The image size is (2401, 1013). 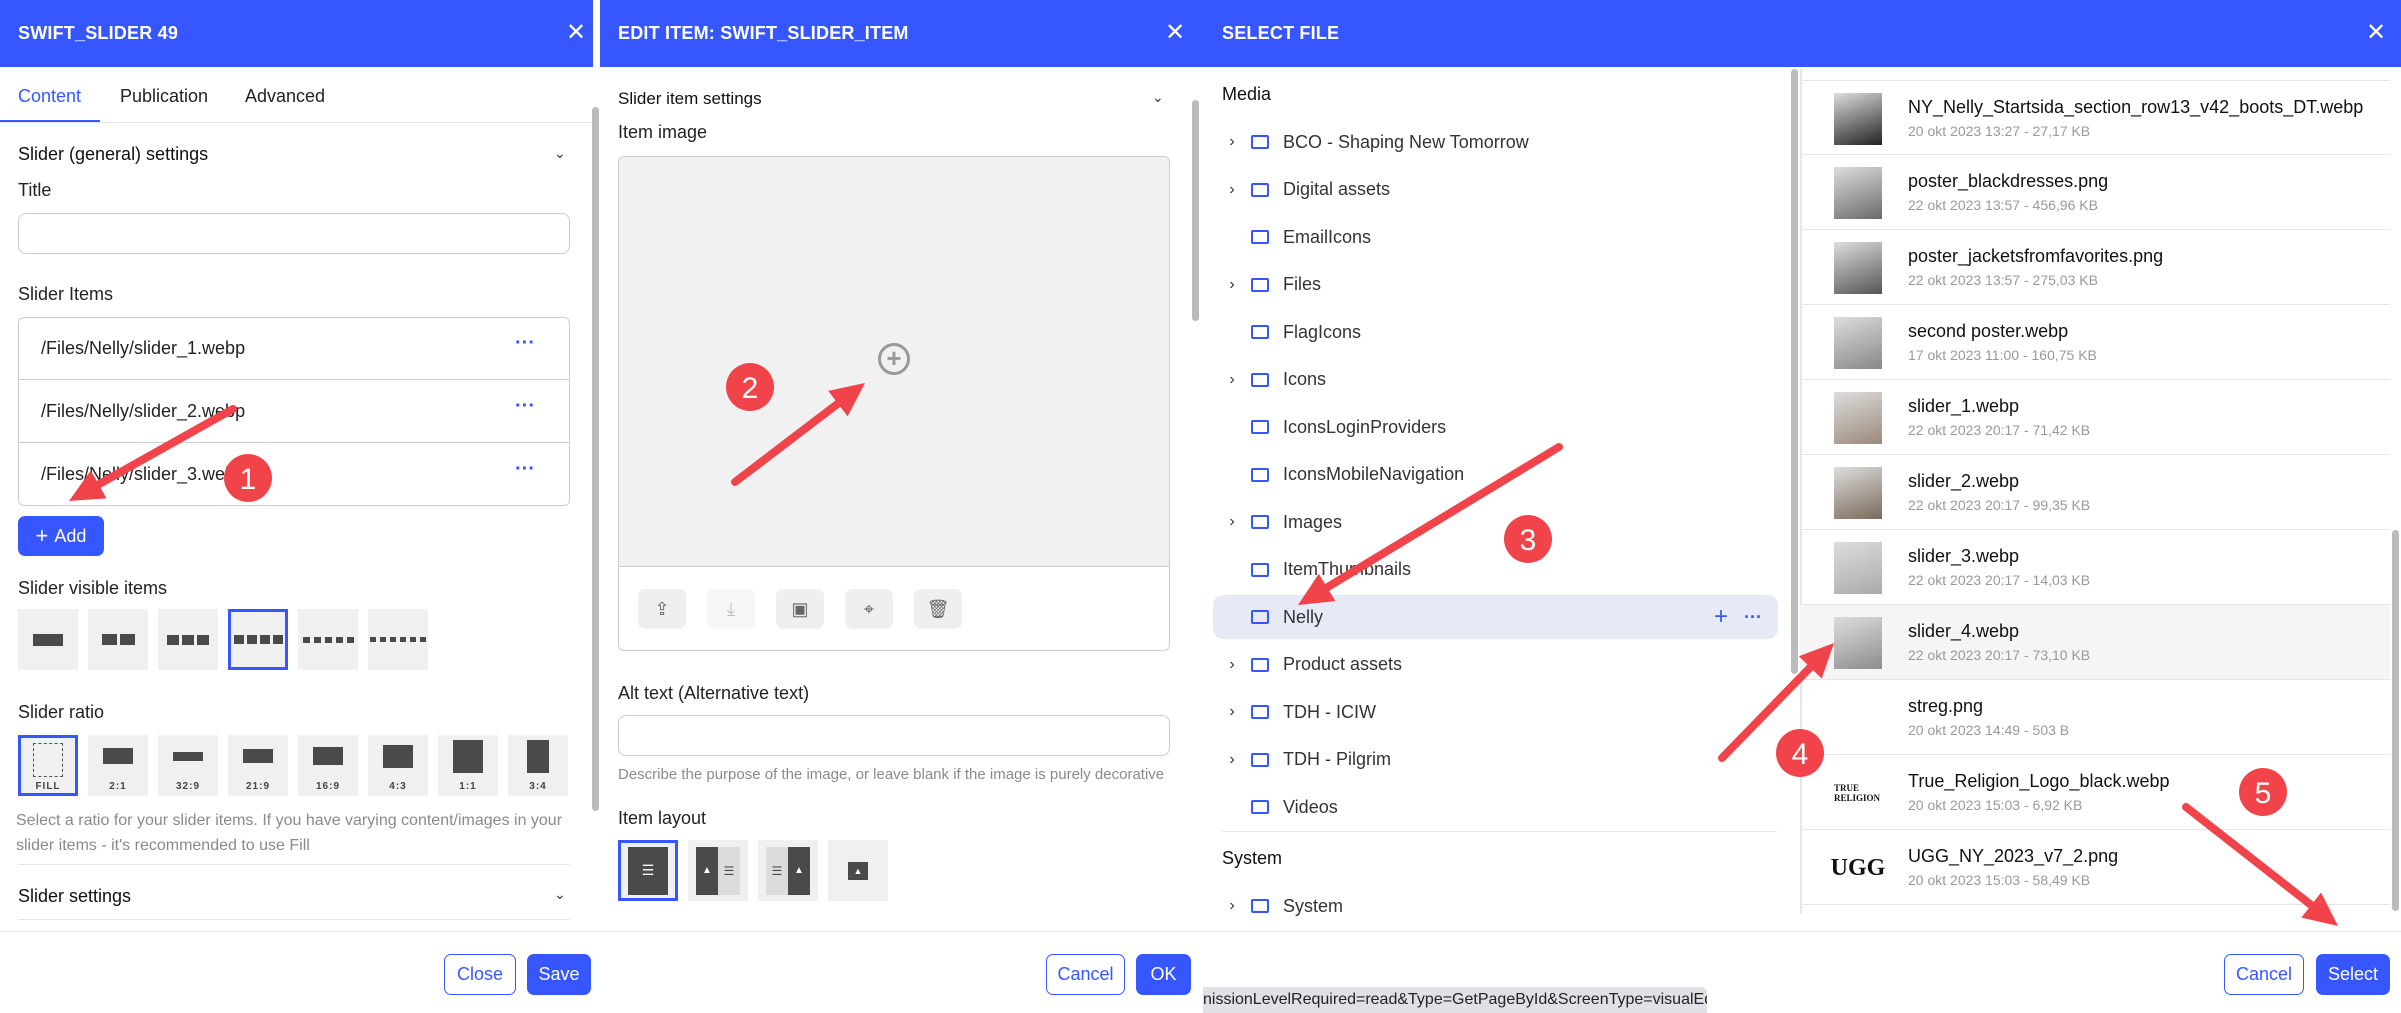 I want to click on annotation-step-number: 5, so click(x=2263, y=793).